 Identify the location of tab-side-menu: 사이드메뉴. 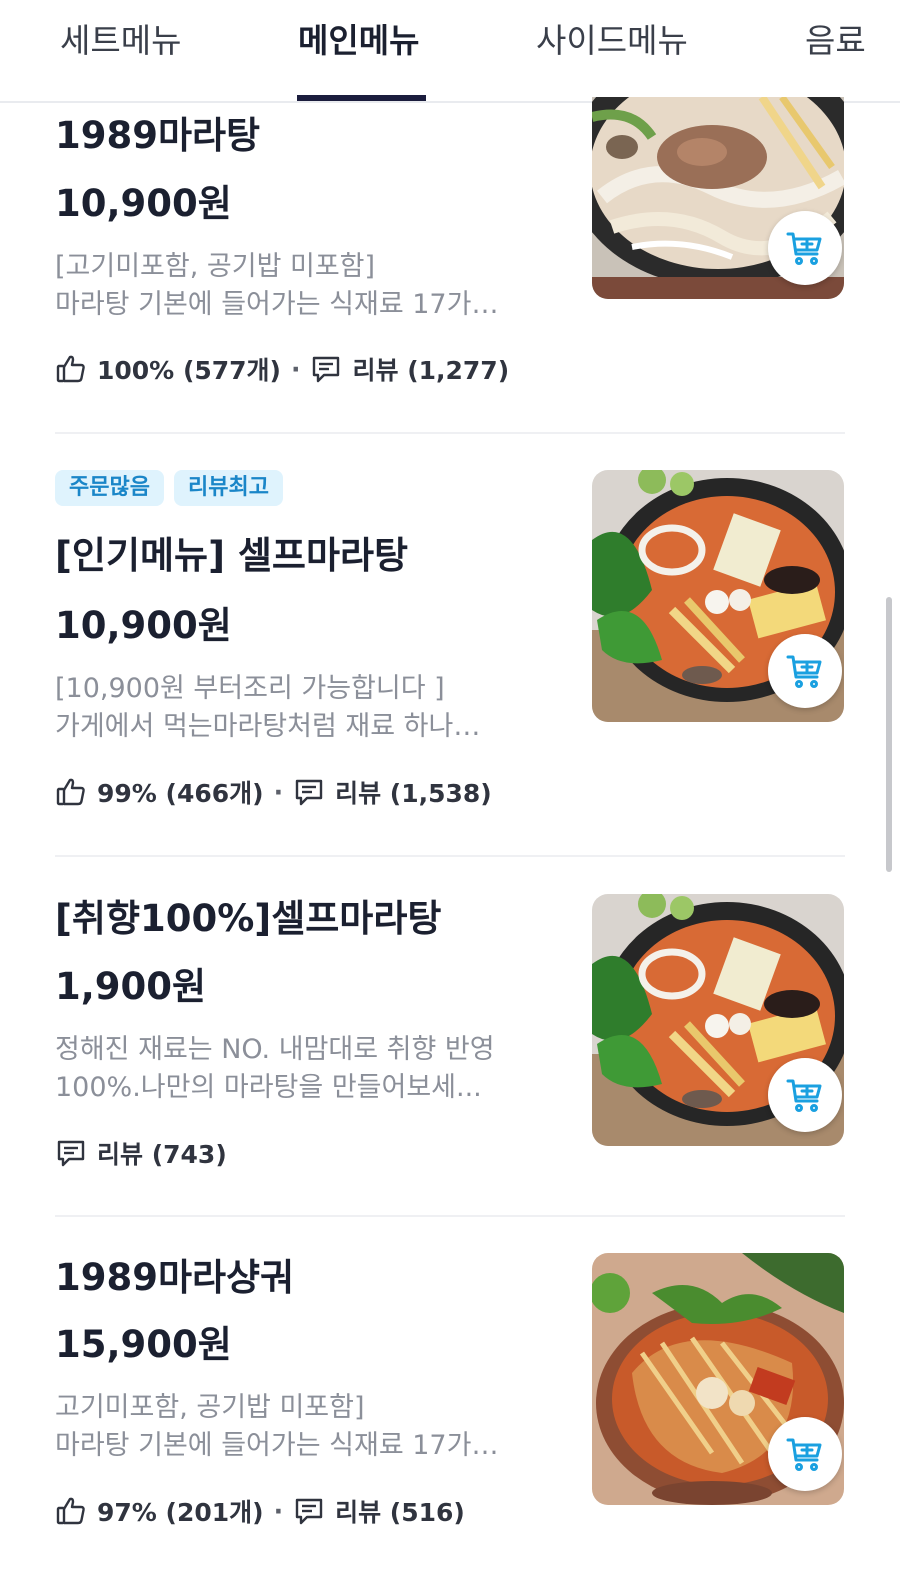
(612, 41).